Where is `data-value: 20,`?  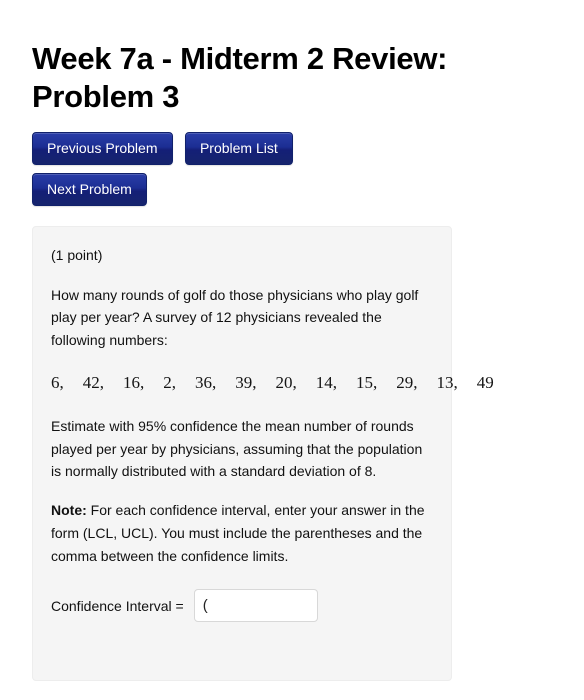 data-value: 20, is located at coordinates (286, 382).